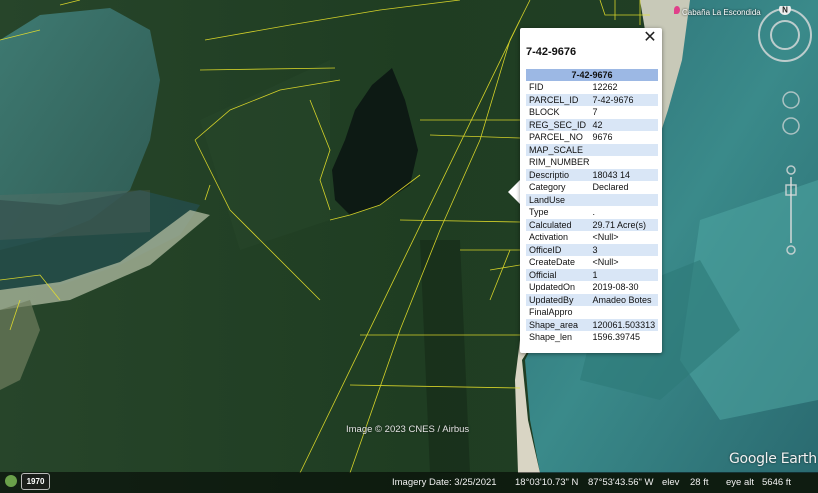 The width and height of the screenshot is (818, 493). I want to click on attribute-row: Official 1, so click(592, 274).